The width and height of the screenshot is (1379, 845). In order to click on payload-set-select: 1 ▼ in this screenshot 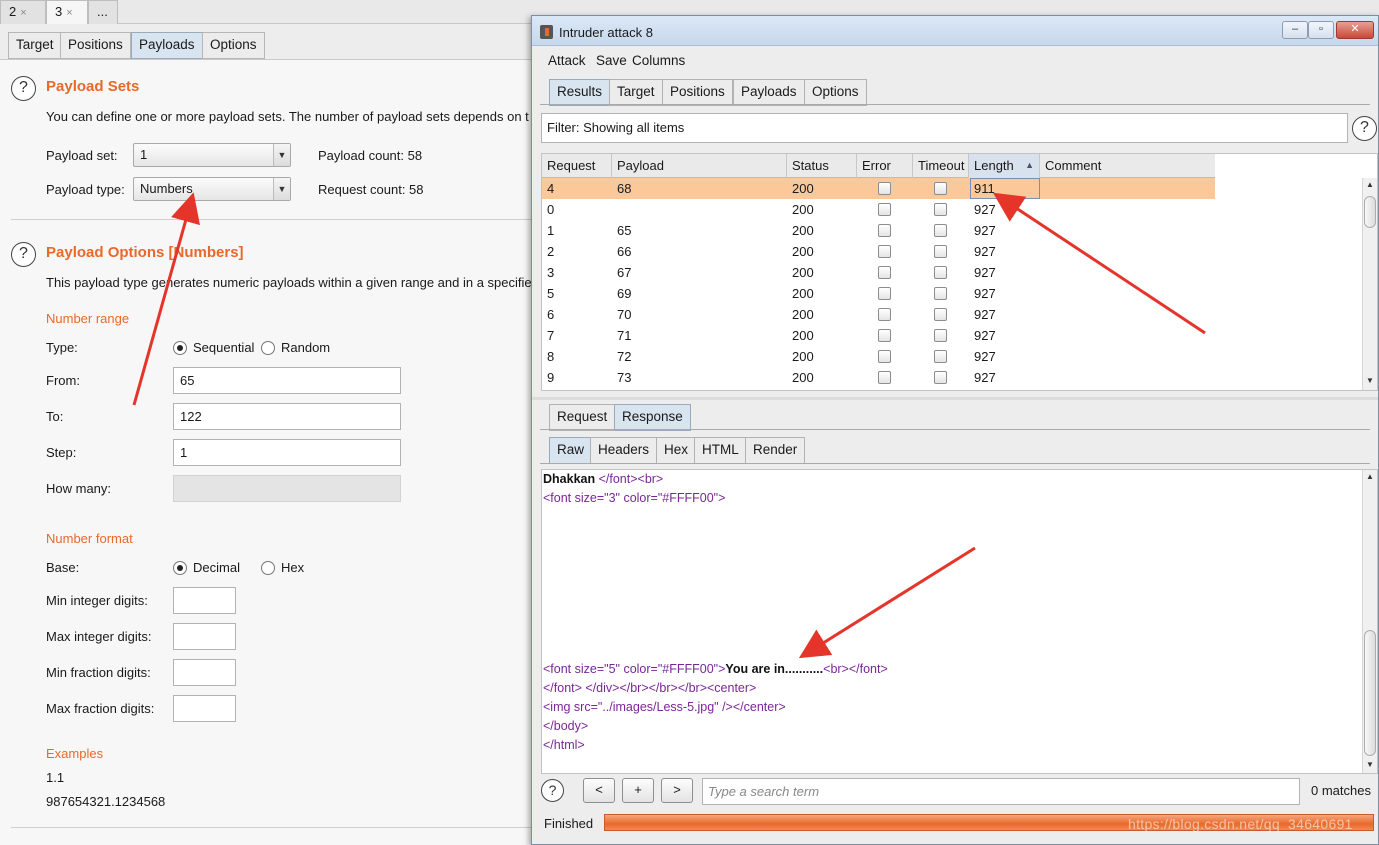, I will do `click(212, 155)`.